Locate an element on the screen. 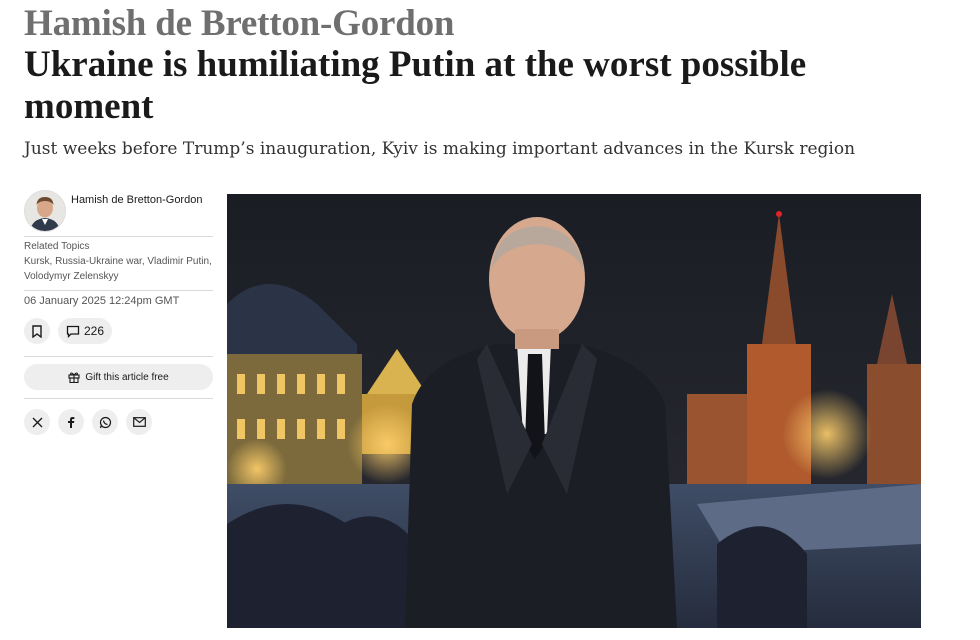 The height and width of the screenshot is (640, 980). facebook-icon is located at coordinates (71, 422).